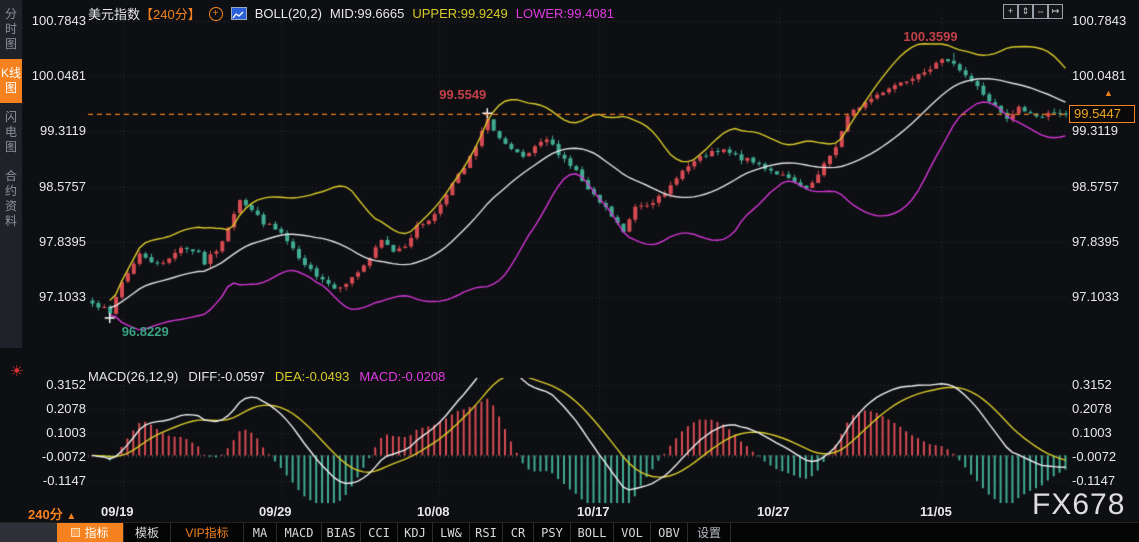  Describe the element at coordinates (1108, 92) in the screenshot. I see `price-flag-icon: ▲` at that location.